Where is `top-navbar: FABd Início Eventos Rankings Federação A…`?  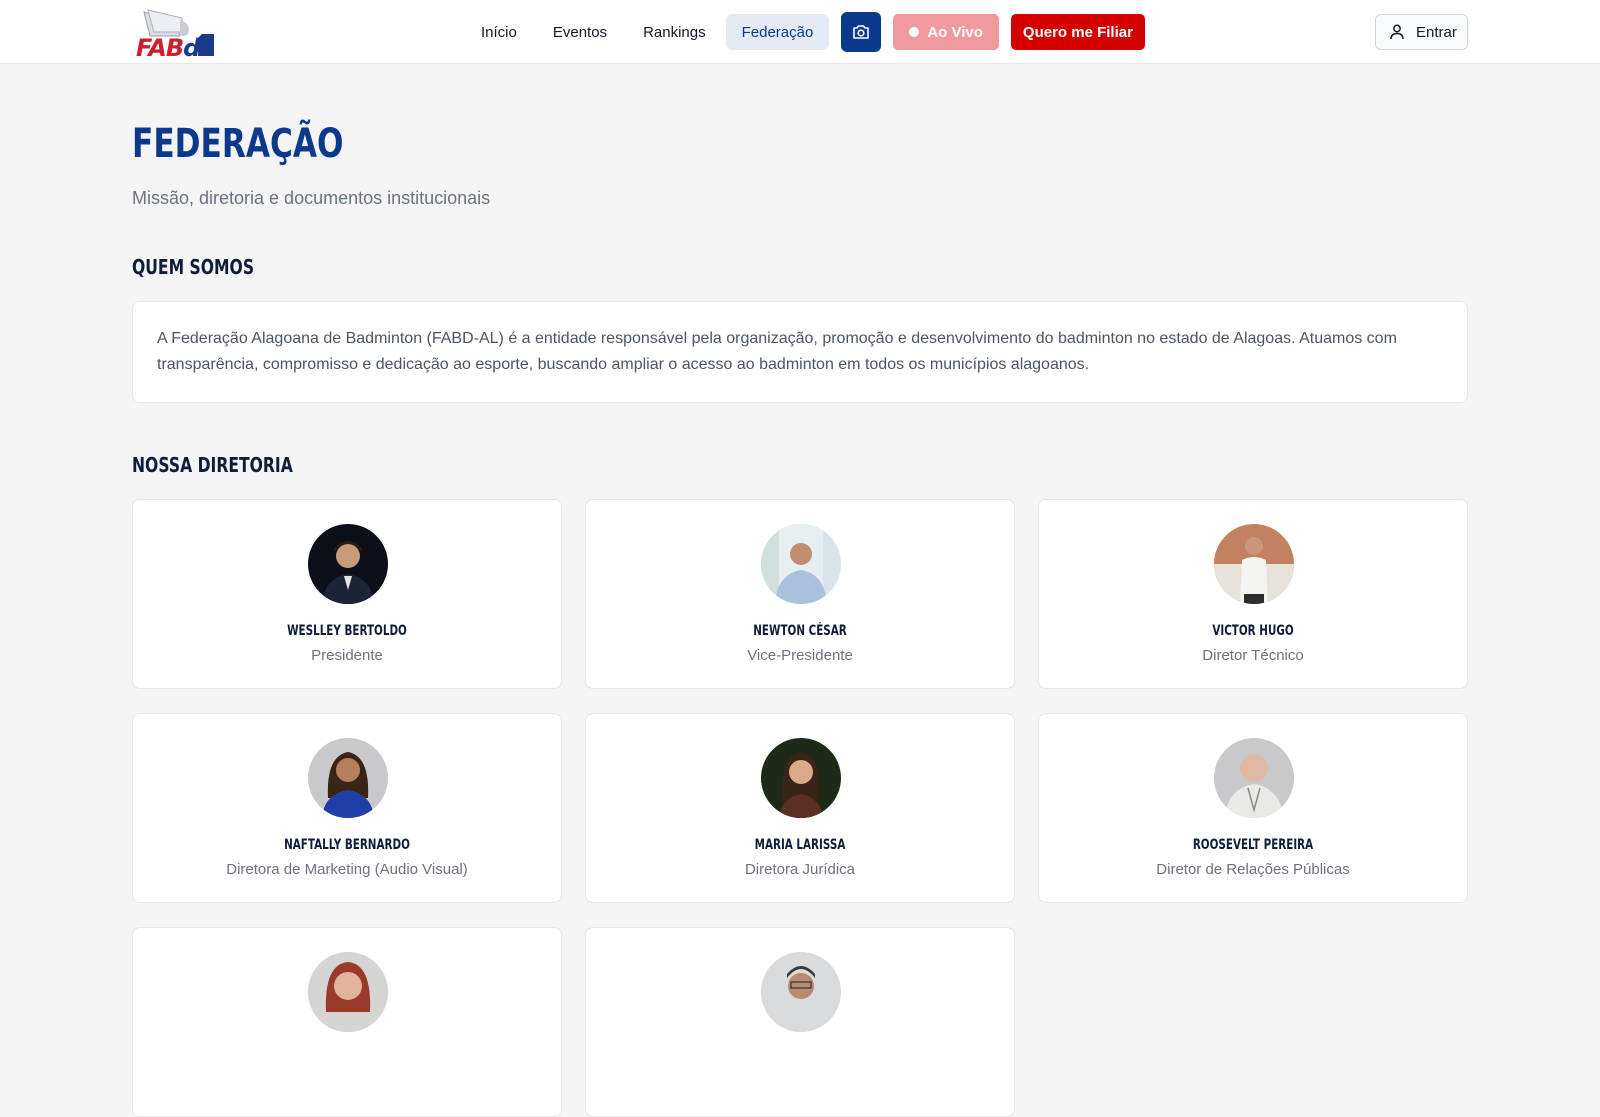 top-navbar: FABd Início Eventos Rankings Federação A… is located at coordinates (800, 32).